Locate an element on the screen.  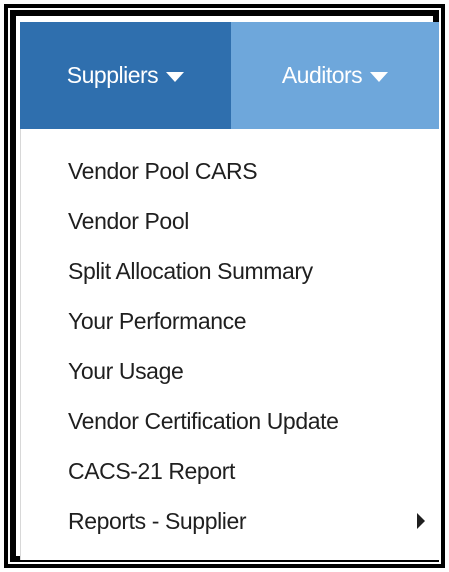
tab-suppliers: Suppliers is located at coordinates (125, 75).